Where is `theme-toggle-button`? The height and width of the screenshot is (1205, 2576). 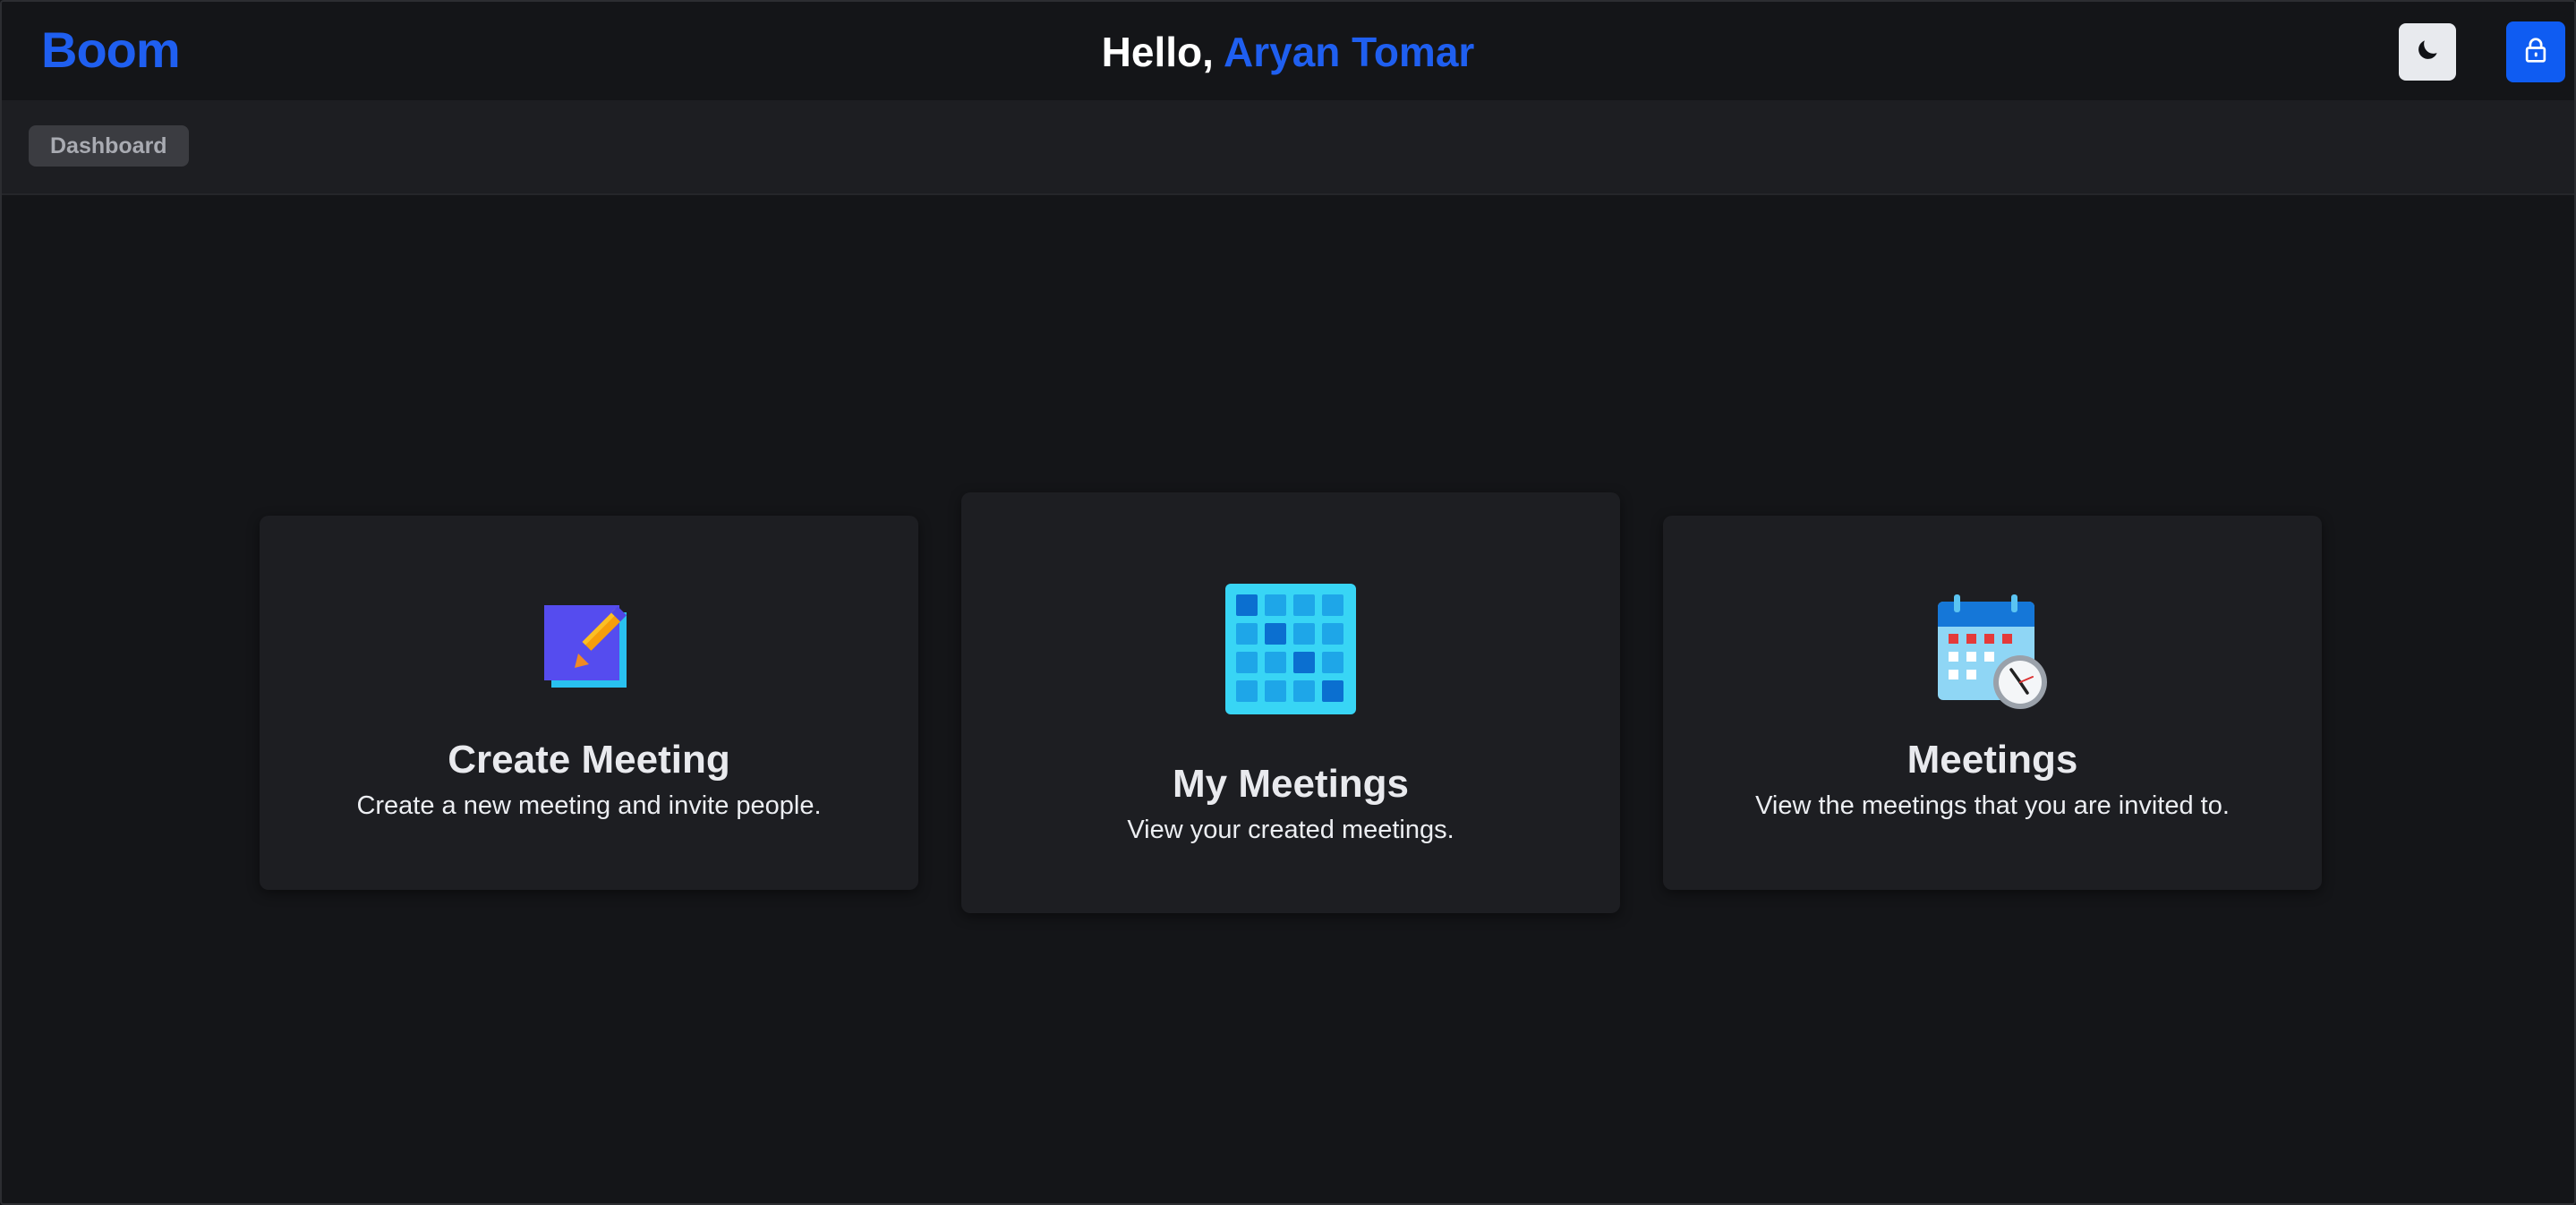
theme-toggle-button is located at coordinates (2427, 52).